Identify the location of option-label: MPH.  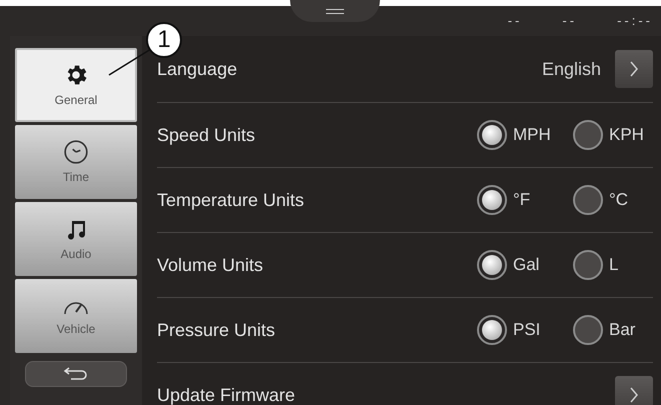
(532, 135).